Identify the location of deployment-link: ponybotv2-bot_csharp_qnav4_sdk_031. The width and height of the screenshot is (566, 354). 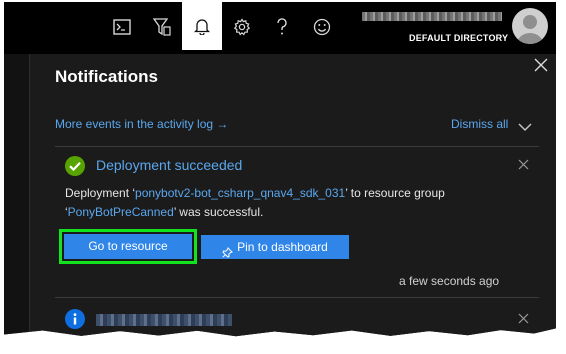
(240, 193).